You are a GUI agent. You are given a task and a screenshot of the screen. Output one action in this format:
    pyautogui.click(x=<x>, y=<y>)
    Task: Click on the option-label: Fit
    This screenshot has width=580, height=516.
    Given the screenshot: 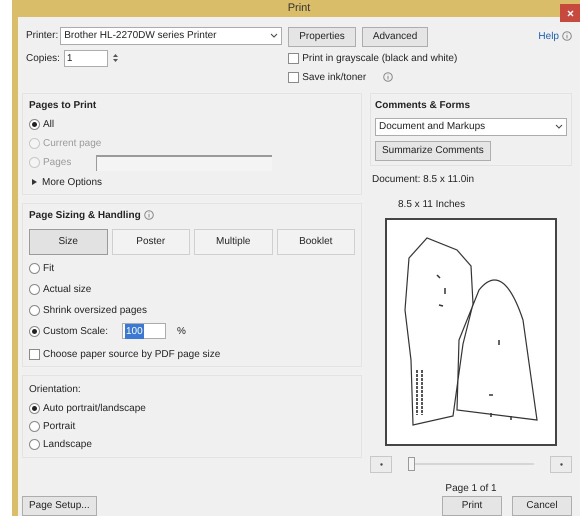 What is the action you would take?
    pyautogui.click(x=49, y=269)
    